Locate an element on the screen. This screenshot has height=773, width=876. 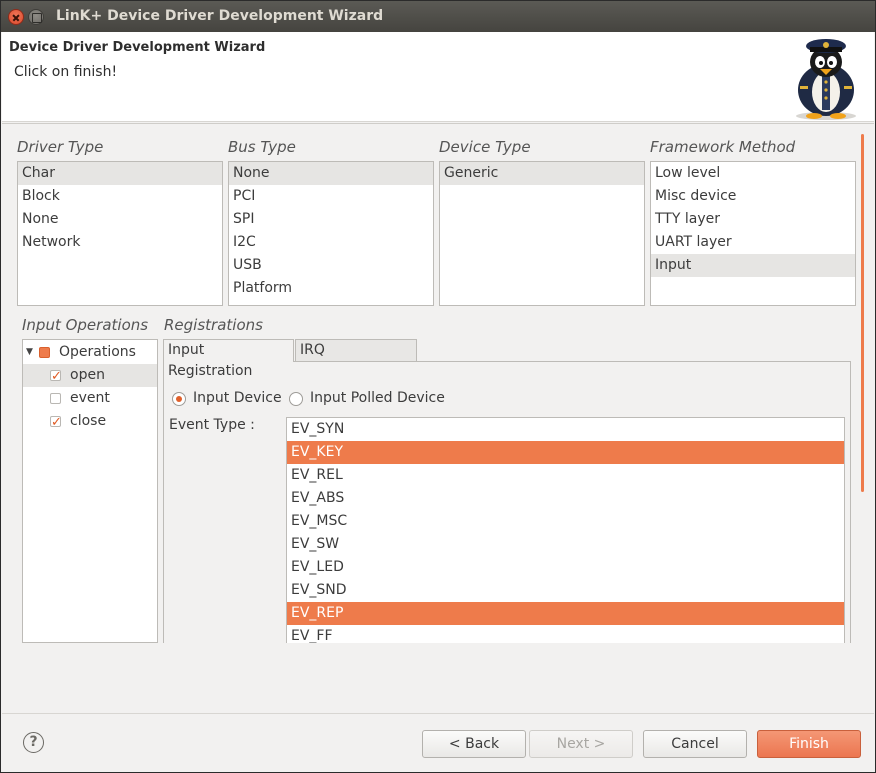
driver-type-list: Char Block None Network is located at coordinates (120, 233).